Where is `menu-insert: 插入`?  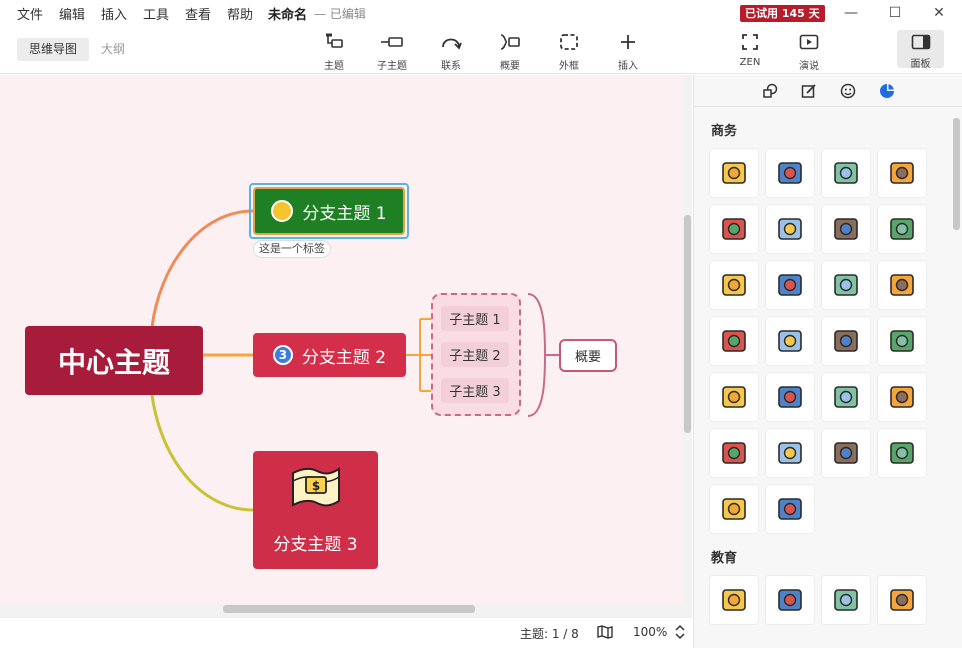 menu-insert: 插入 is located at coordinates (114, 13).